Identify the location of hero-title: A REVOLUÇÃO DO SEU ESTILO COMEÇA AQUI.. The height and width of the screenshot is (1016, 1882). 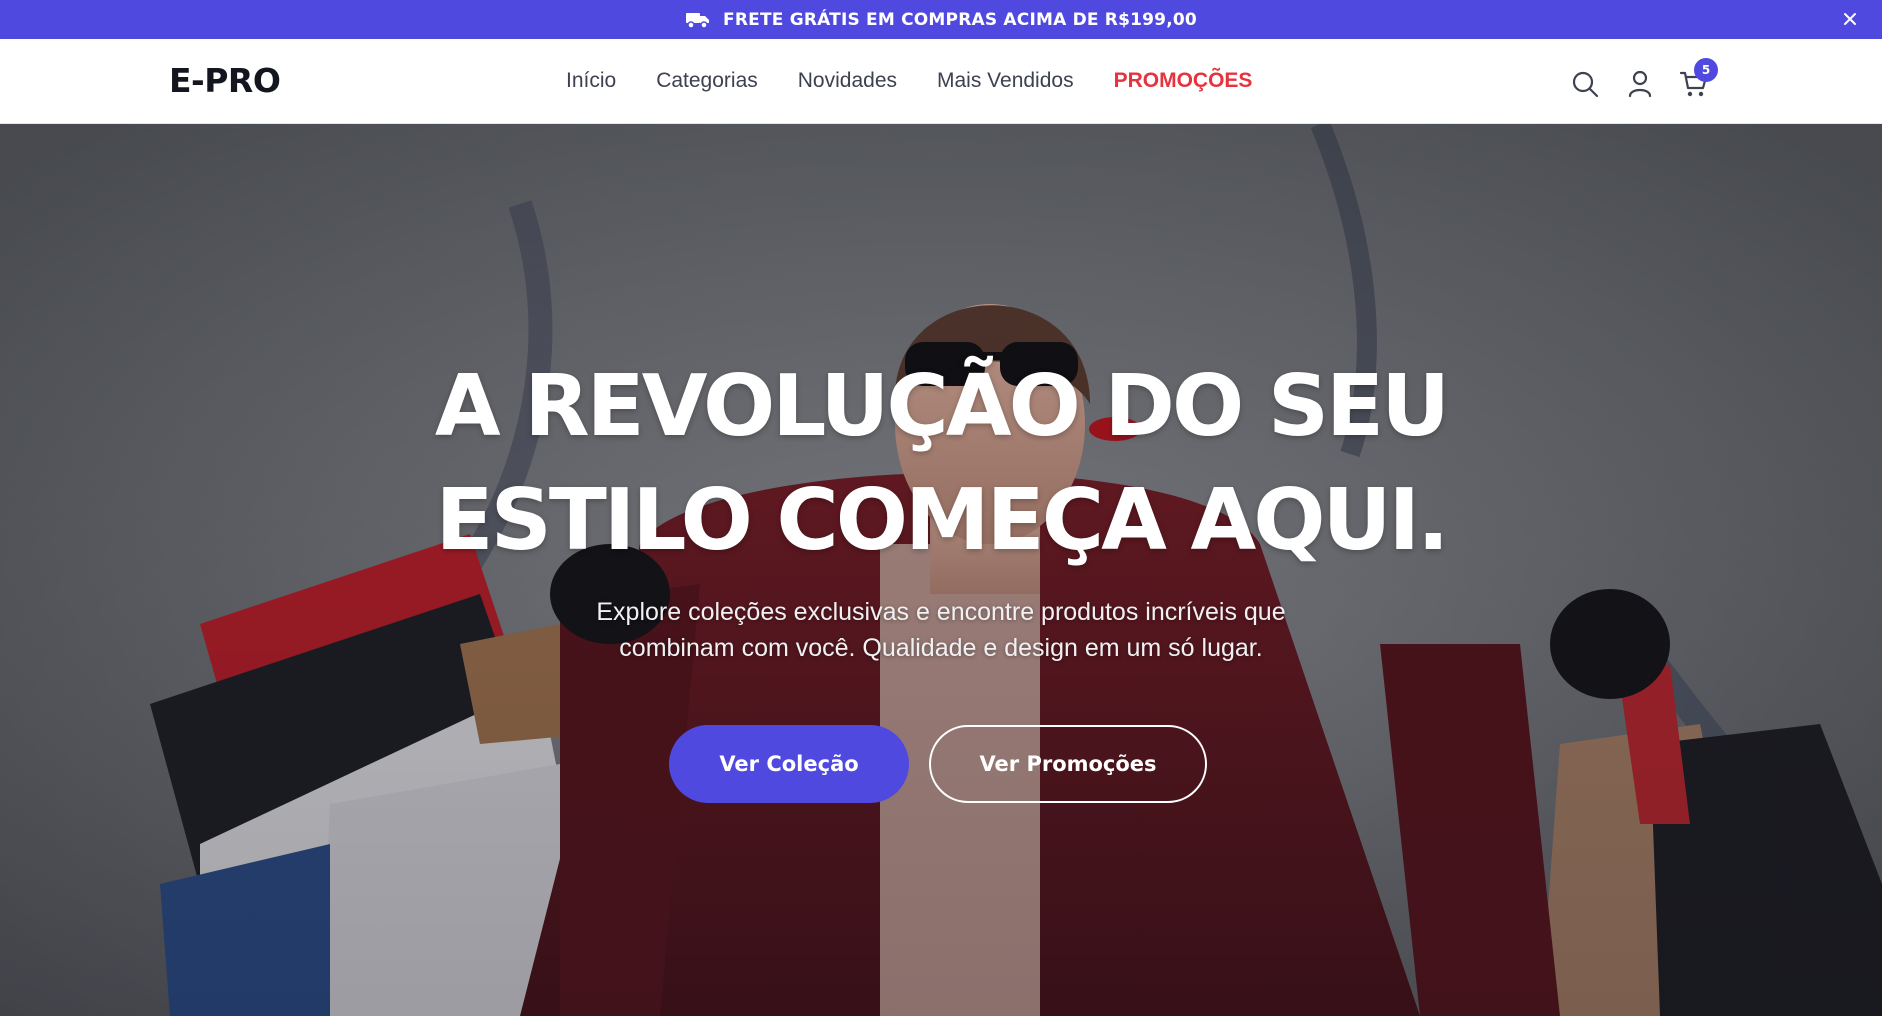
(941, 464).